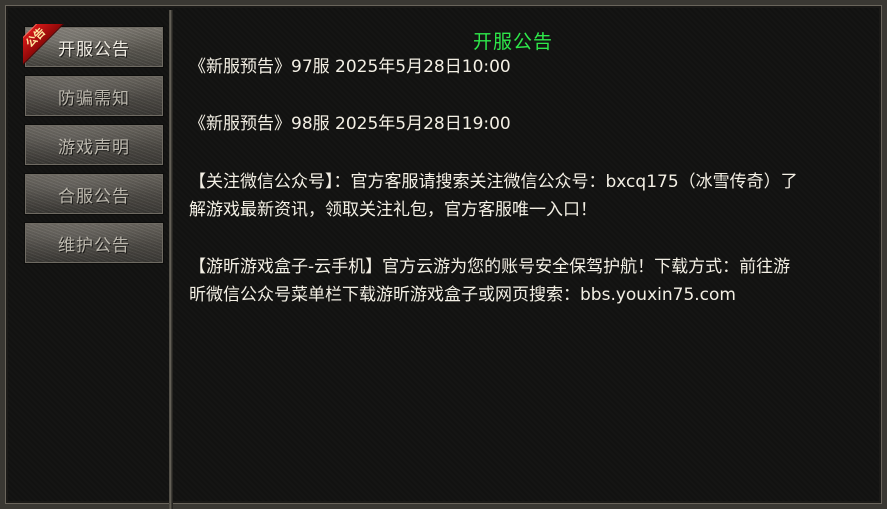  Describe the element at coordinates (94, 245) in the screenshot. I see `tab-label: 维护公告` at that location.